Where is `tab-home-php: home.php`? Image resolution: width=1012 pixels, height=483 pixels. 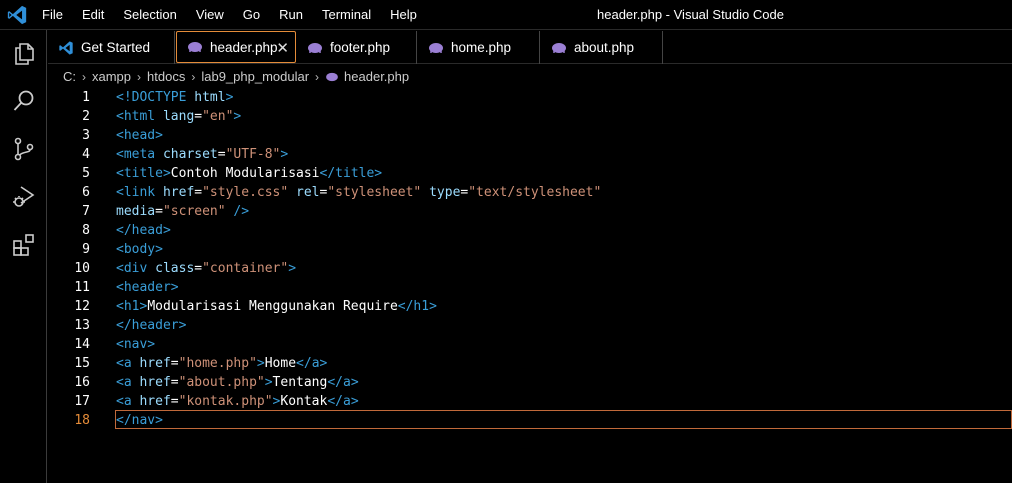
tab-home-php: home.php is located at coordinates (479, 47).